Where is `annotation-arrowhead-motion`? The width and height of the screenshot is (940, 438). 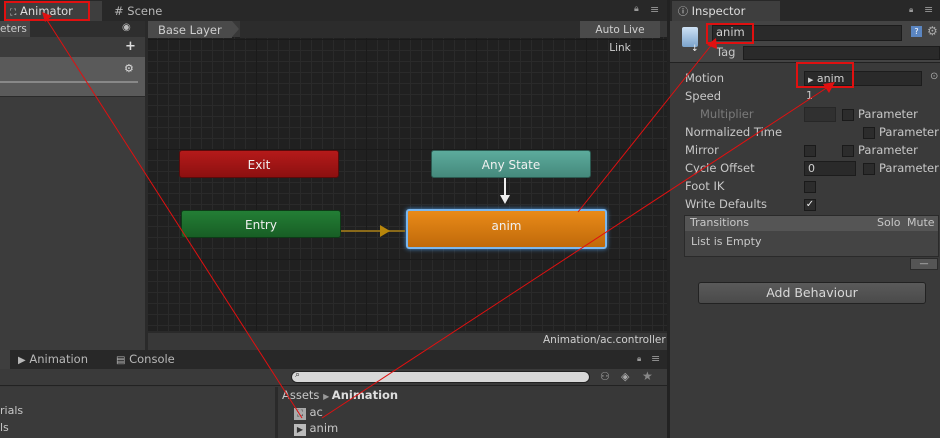 annotation-arrowhead-motion is located at coordinates (829, 87).